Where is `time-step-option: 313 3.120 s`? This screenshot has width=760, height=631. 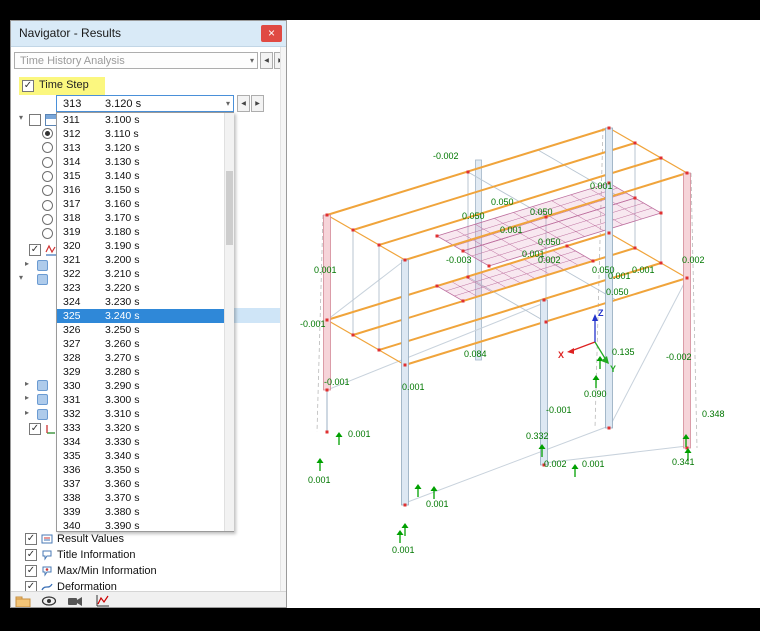
time-step-option: 313 3.120 s is located at coordinates (145, 148).